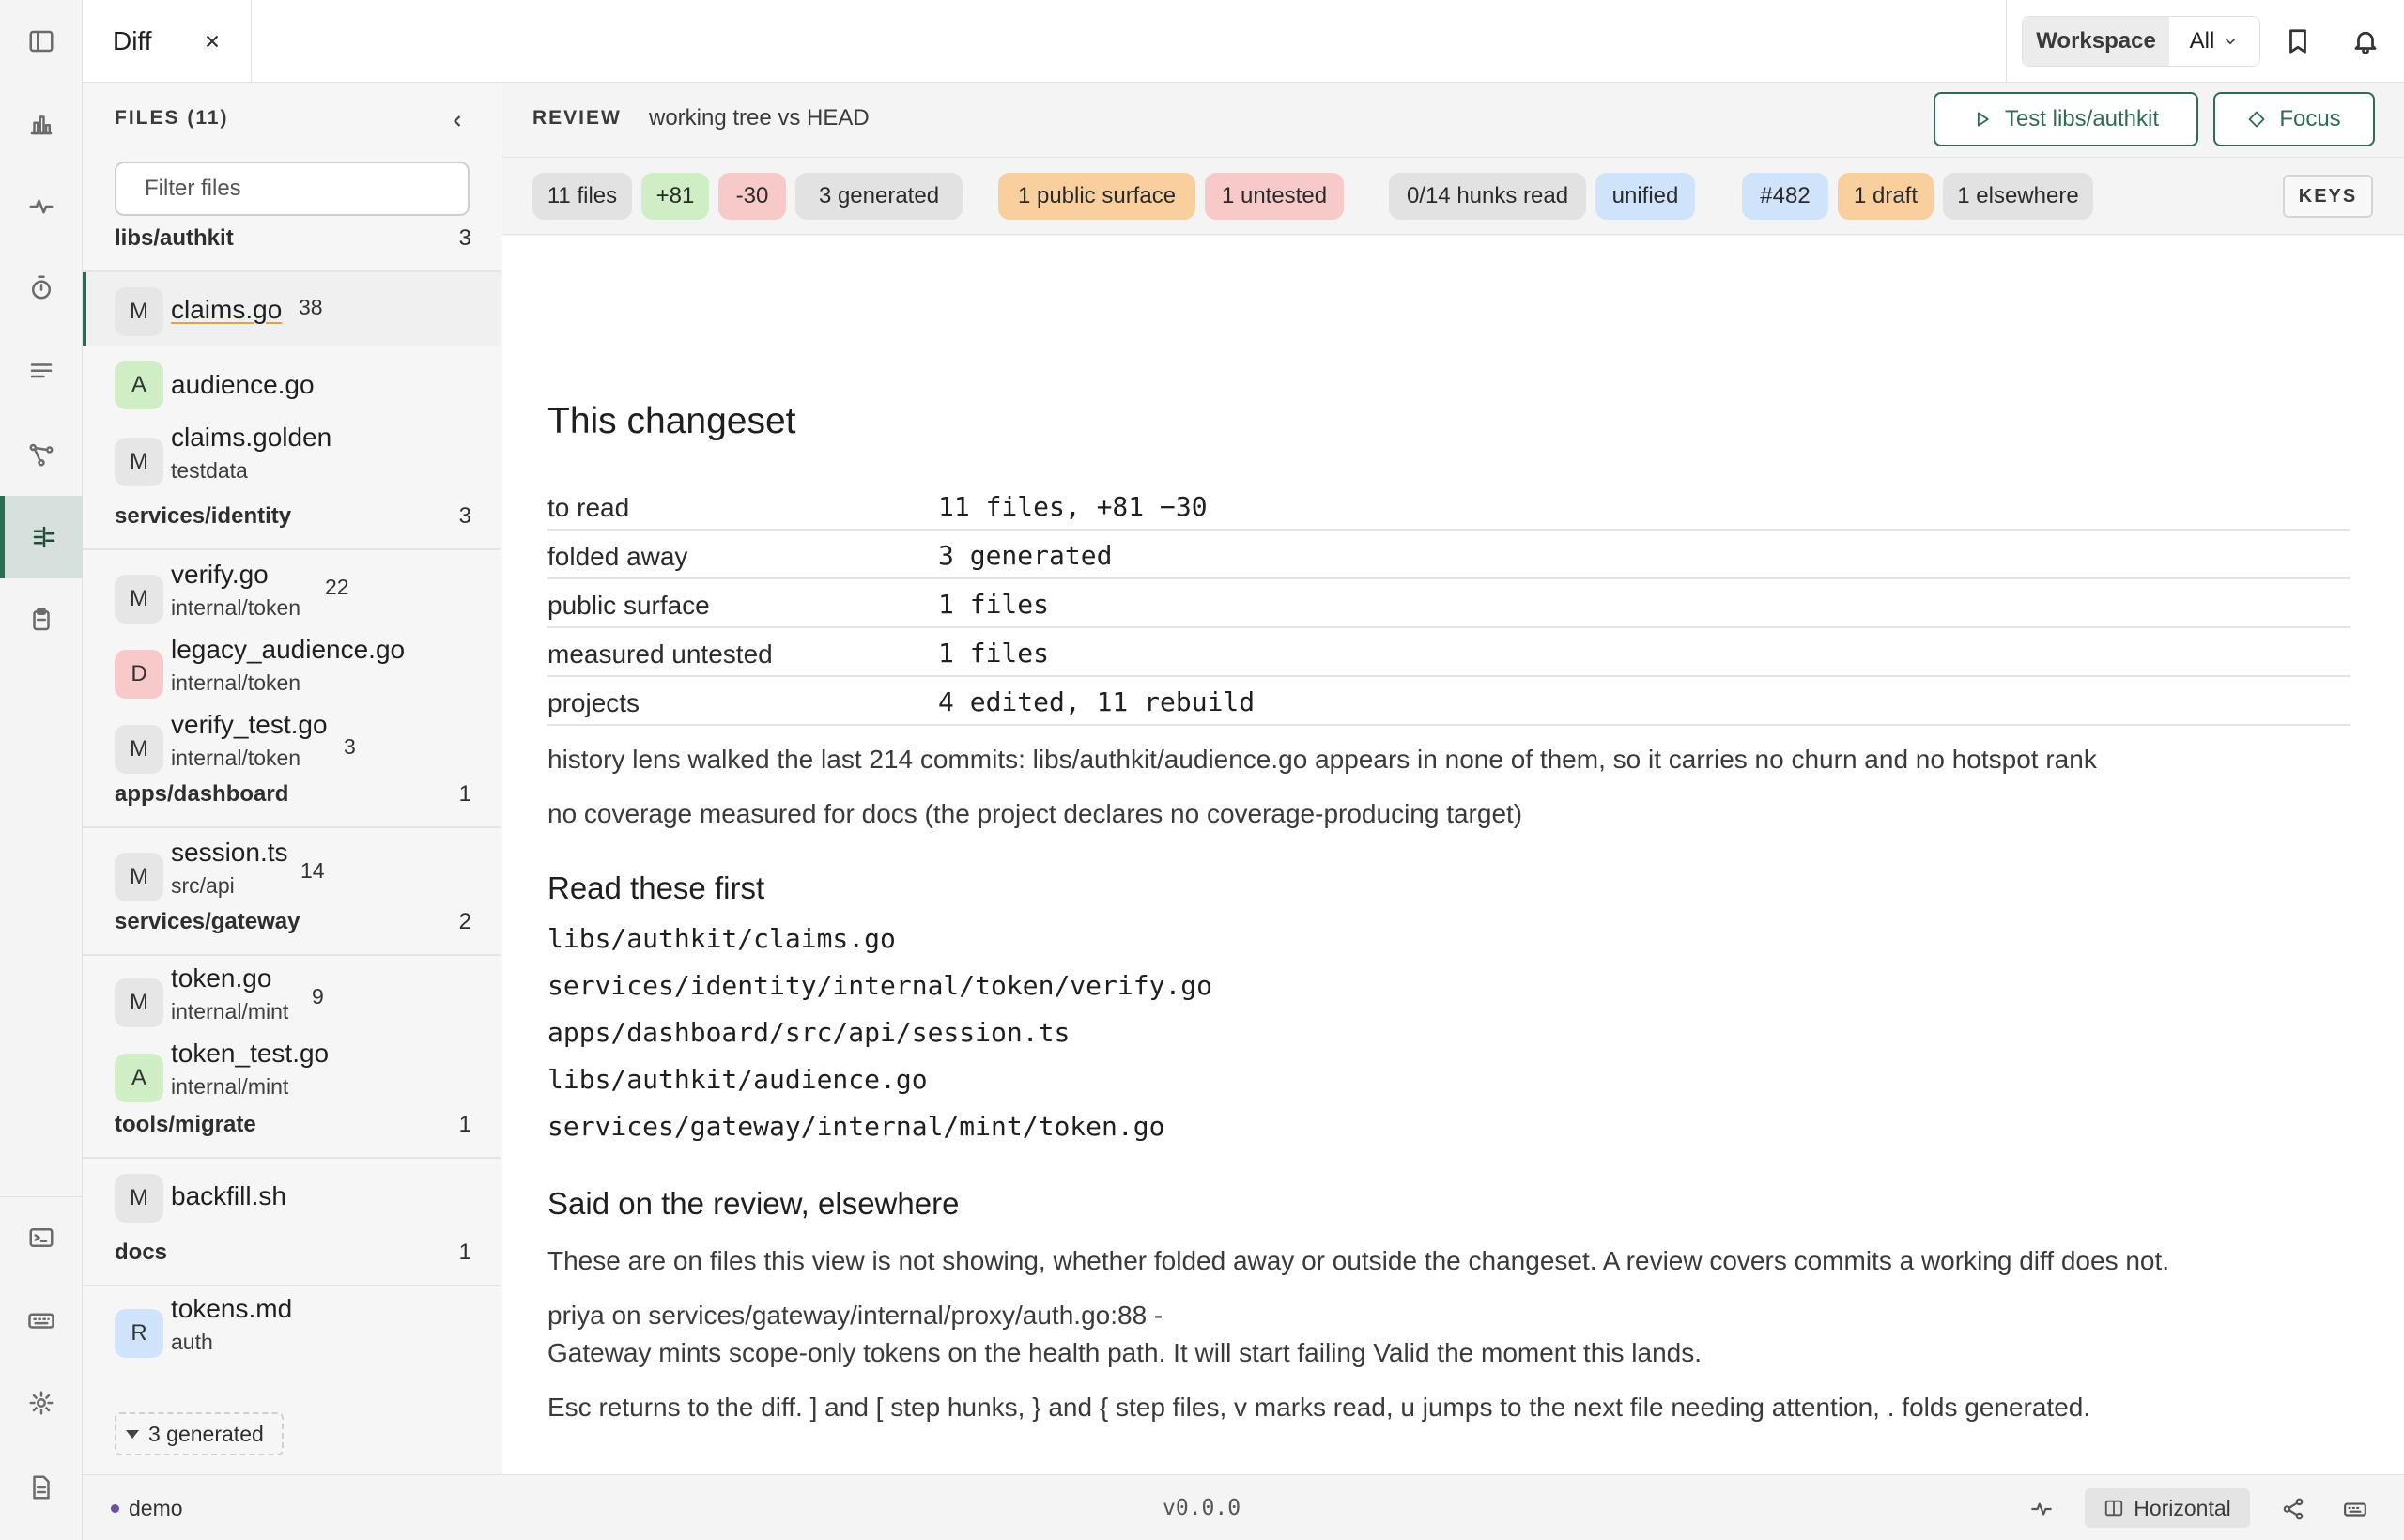 Image resolution: width=2404 pixels, height=1540 pixels. Describe the element at coordinates (41, 619) in the screenshot. I see `clipboard-icon` at that location.